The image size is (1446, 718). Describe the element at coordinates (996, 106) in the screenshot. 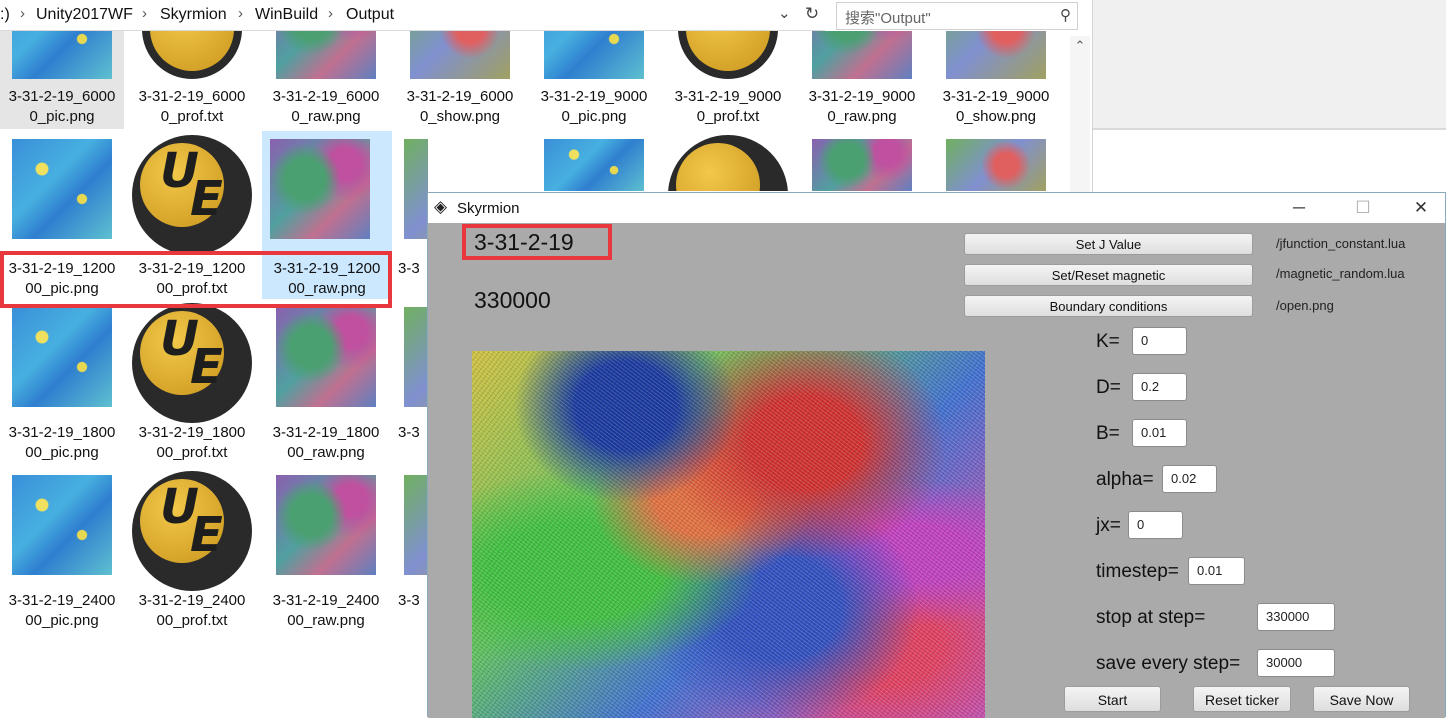

I see `file-name: 3-31-2-19_9000 0_show.png` at that location.